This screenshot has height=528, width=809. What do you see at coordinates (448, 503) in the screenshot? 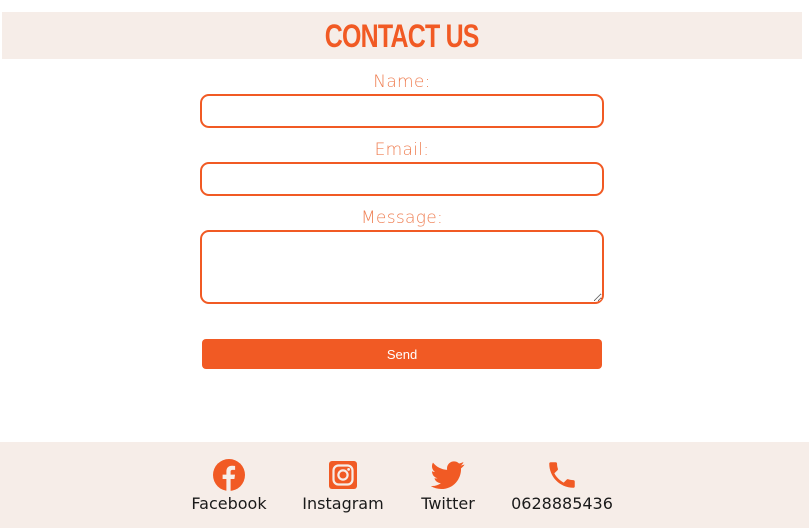
I see `twitter-label: Twitter` at bounding box center [448, 503].